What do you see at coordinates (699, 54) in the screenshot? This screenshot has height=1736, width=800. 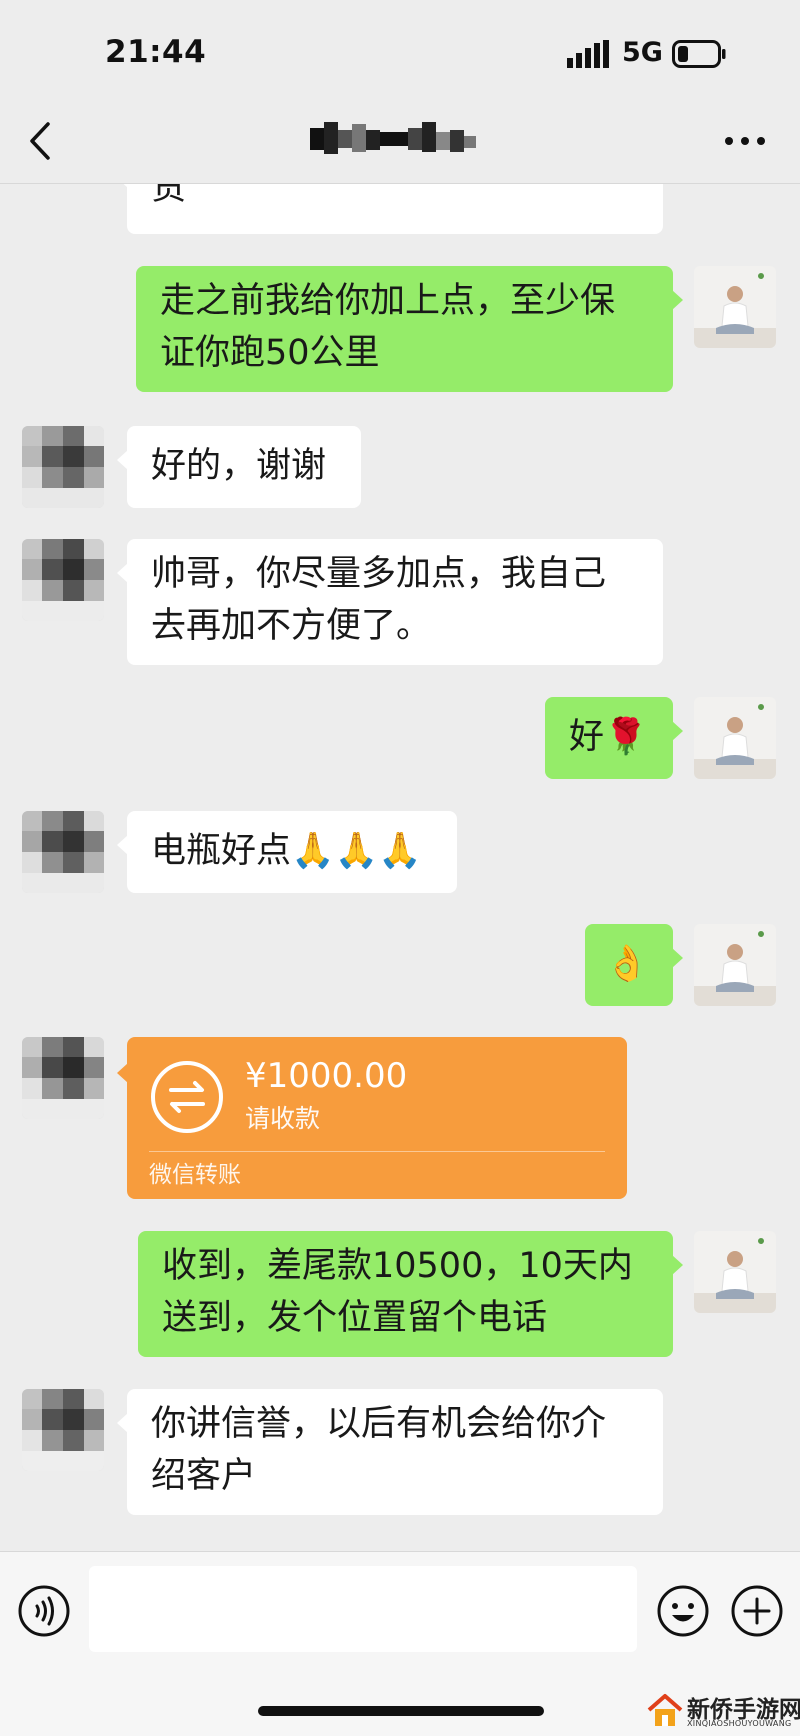 I see `battery-icon` at bounding box center [699, 54].